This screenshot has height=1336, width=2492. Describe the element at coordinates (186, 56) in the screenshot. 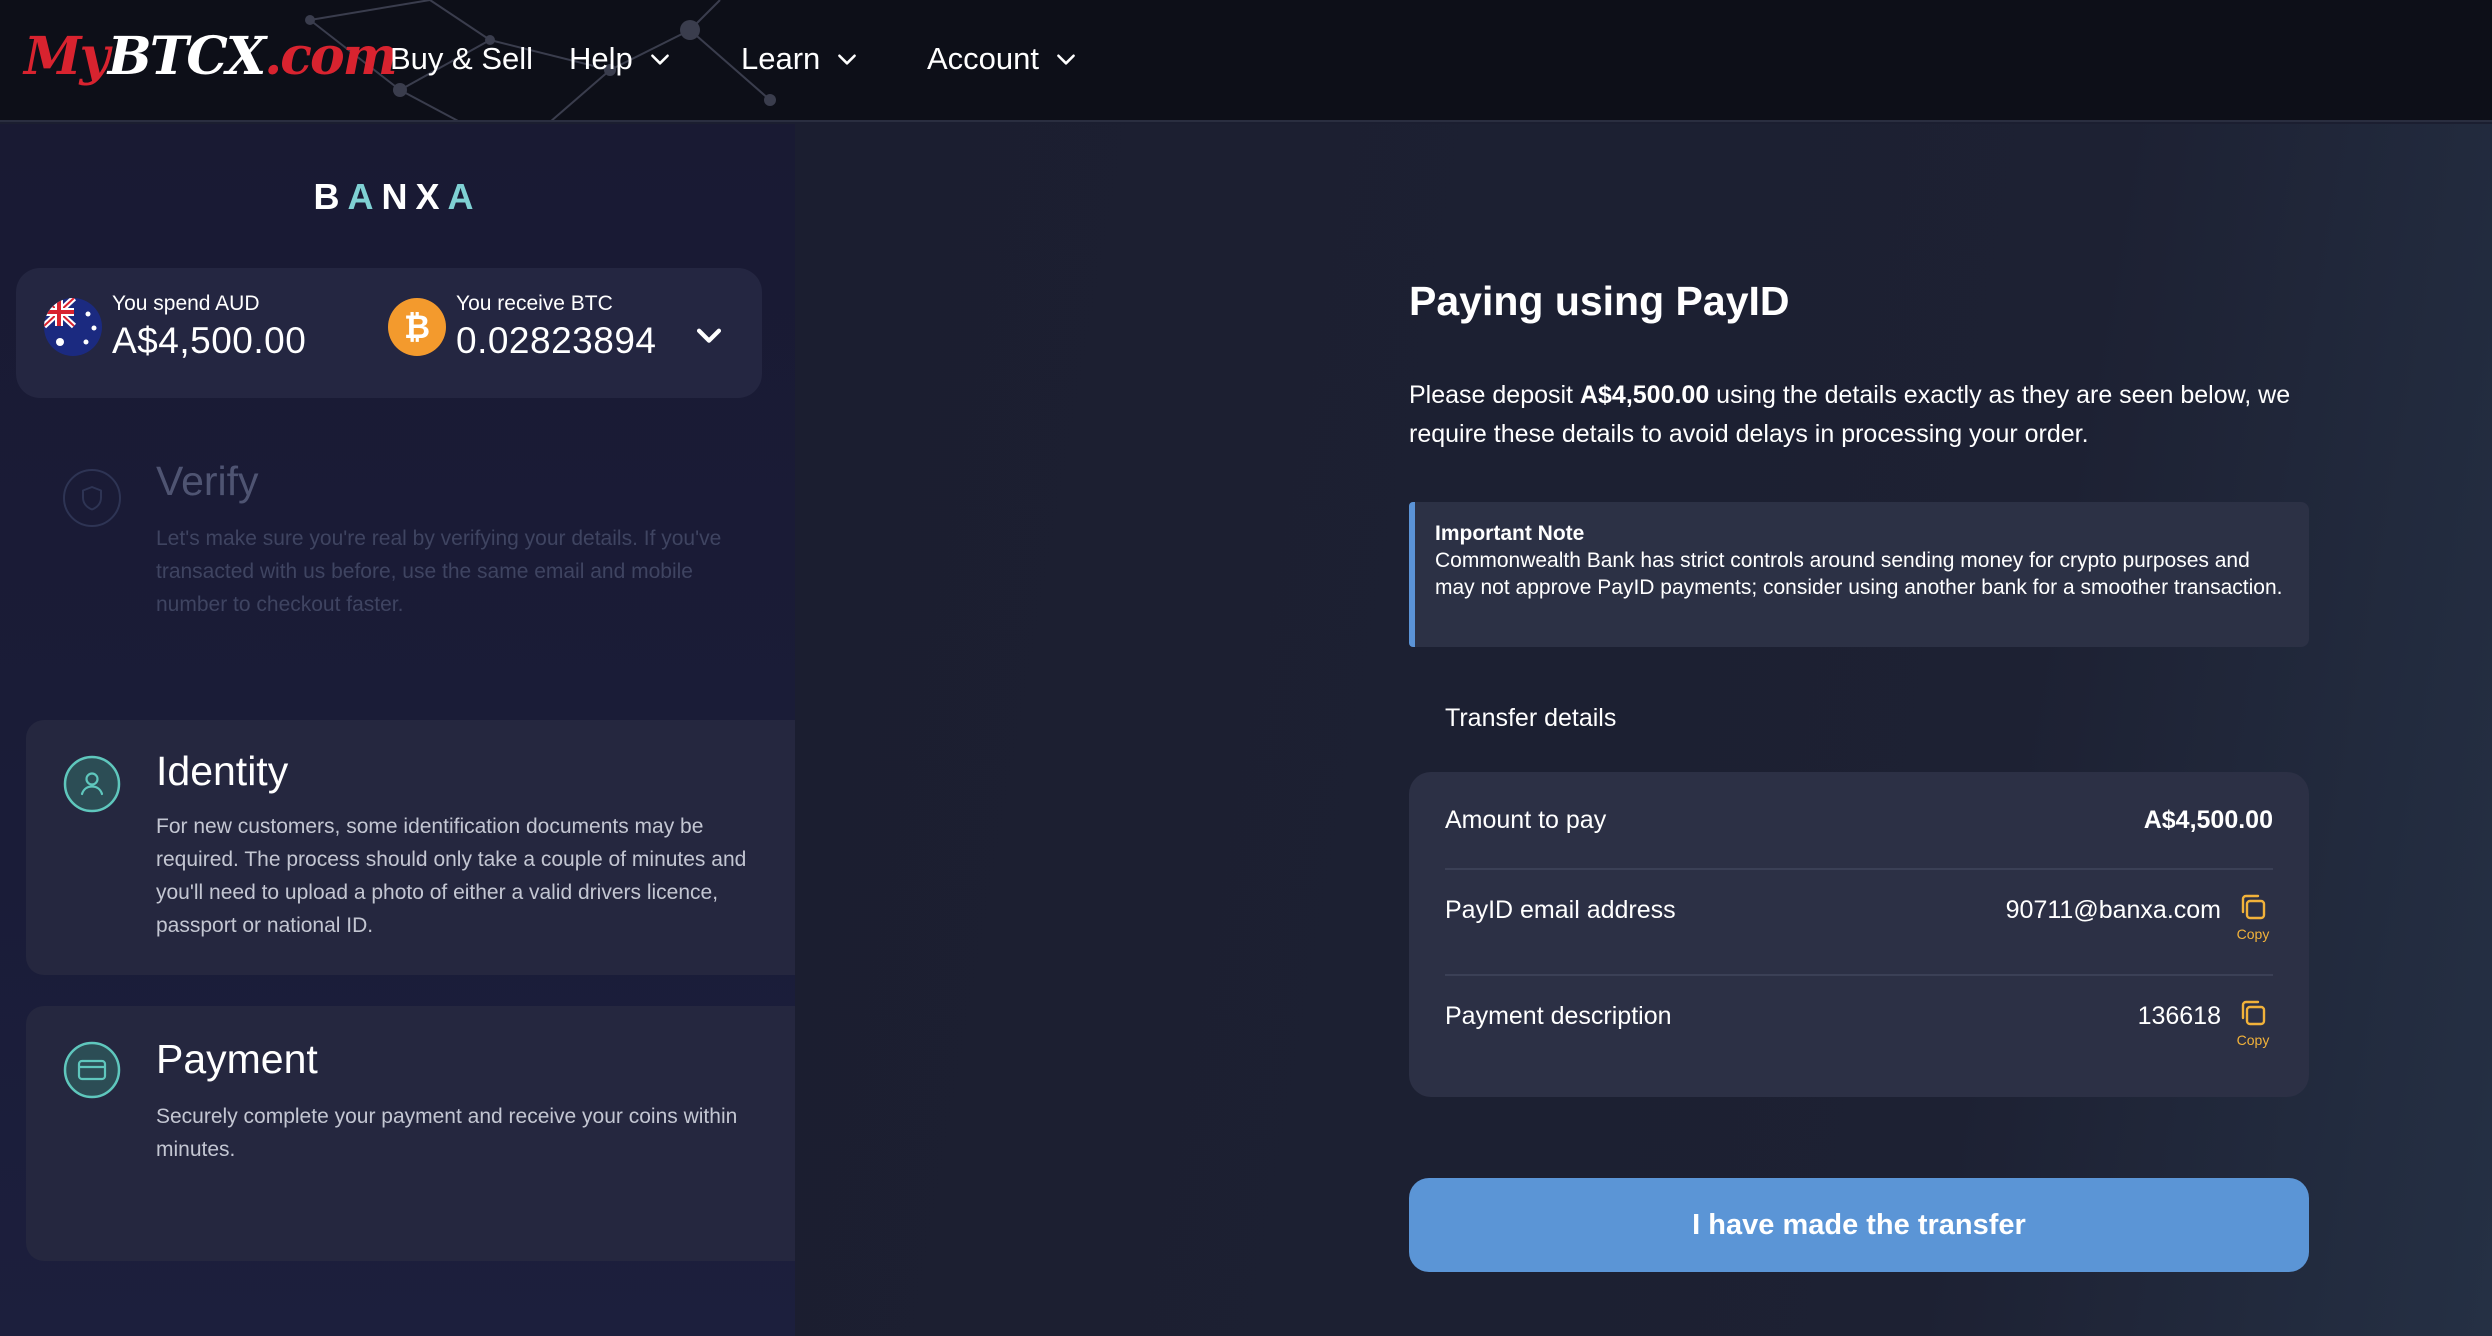

I see `logo-btcx: BTCX` at that location.